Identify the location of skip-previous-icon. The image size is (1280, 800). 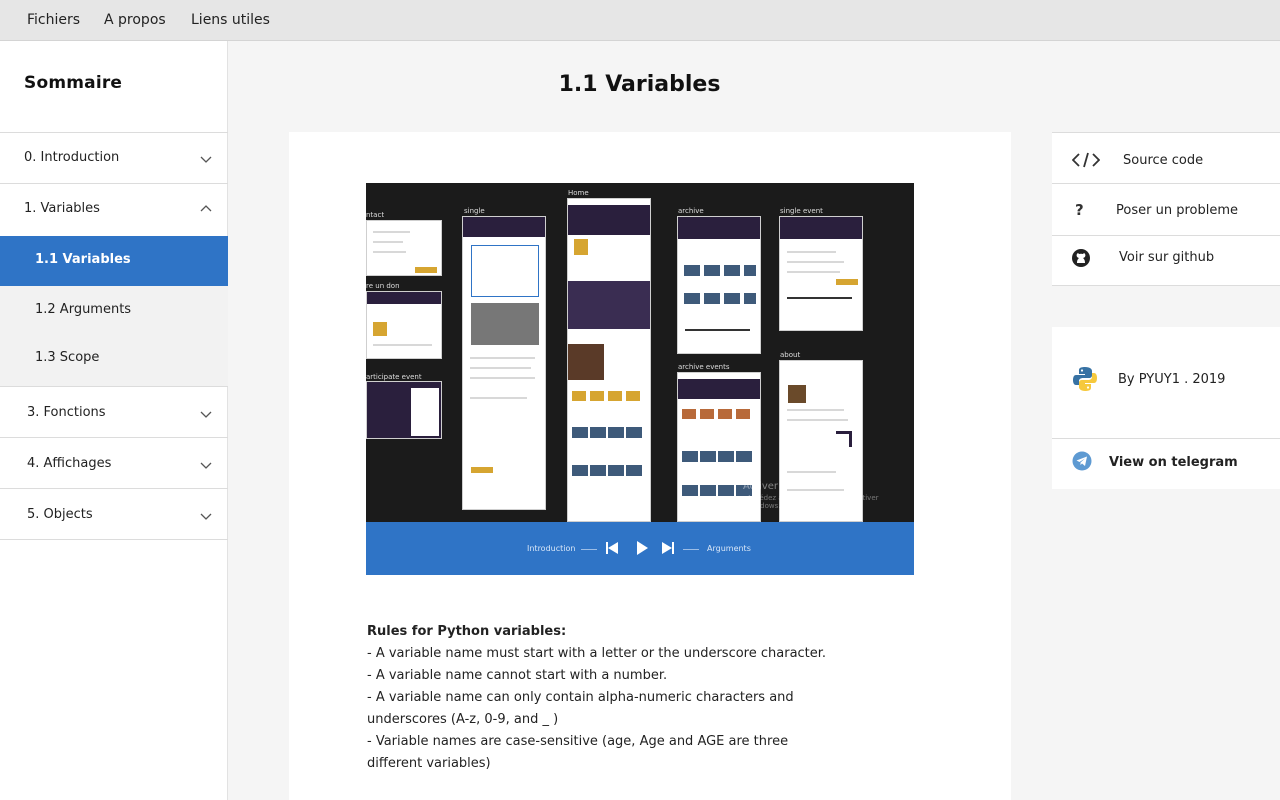
(612, 548).